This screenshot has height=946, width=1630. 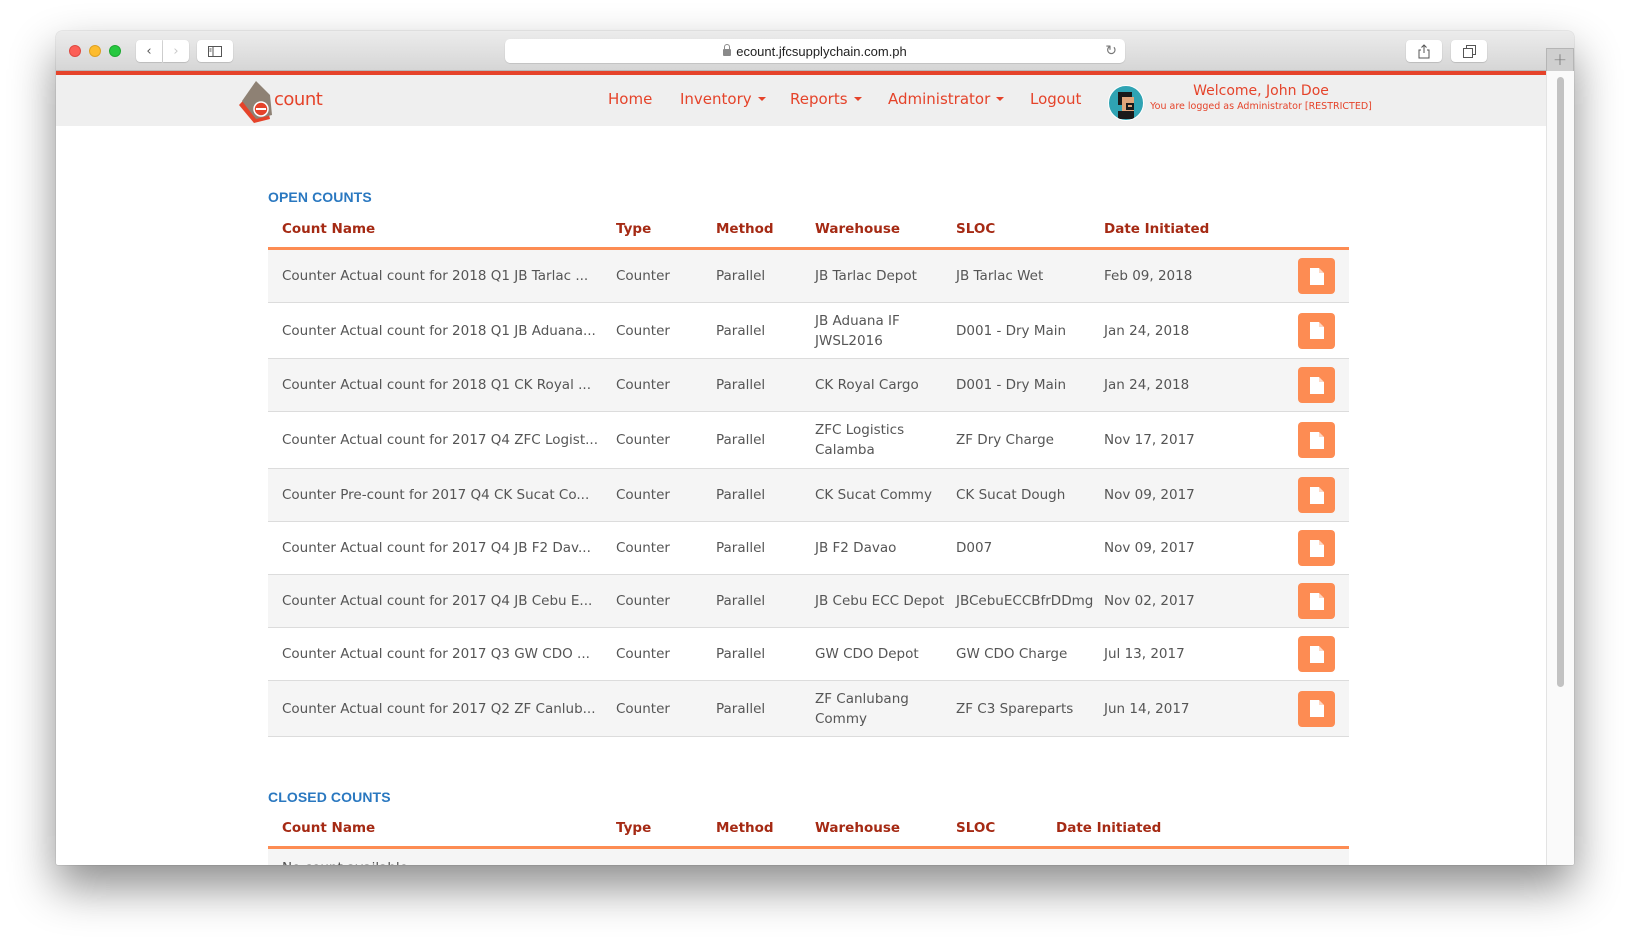 I want to click on scrollbar-thumb, so click(x=1560, y=382).